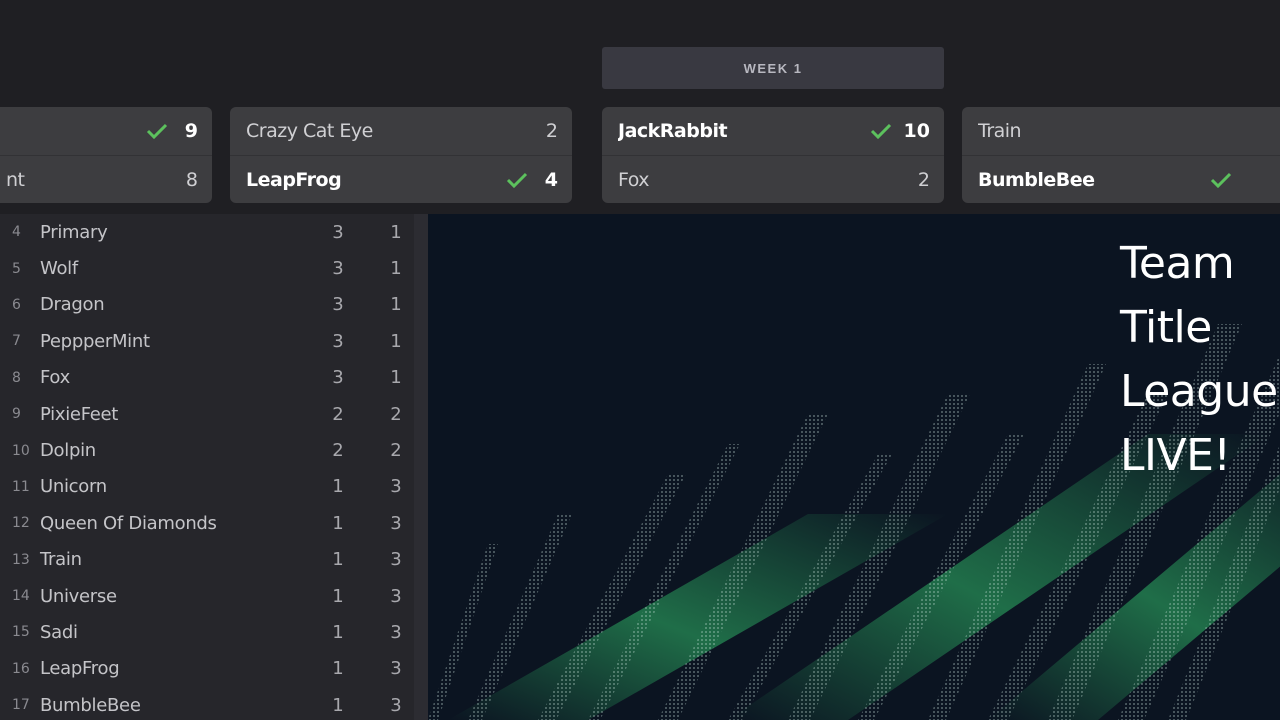 This screenshot has width=1280, height=720. What do you see at coordinates (16, 414) in the screenshot?
I see `standing-rank: 9` at bounding box center [16, 414].